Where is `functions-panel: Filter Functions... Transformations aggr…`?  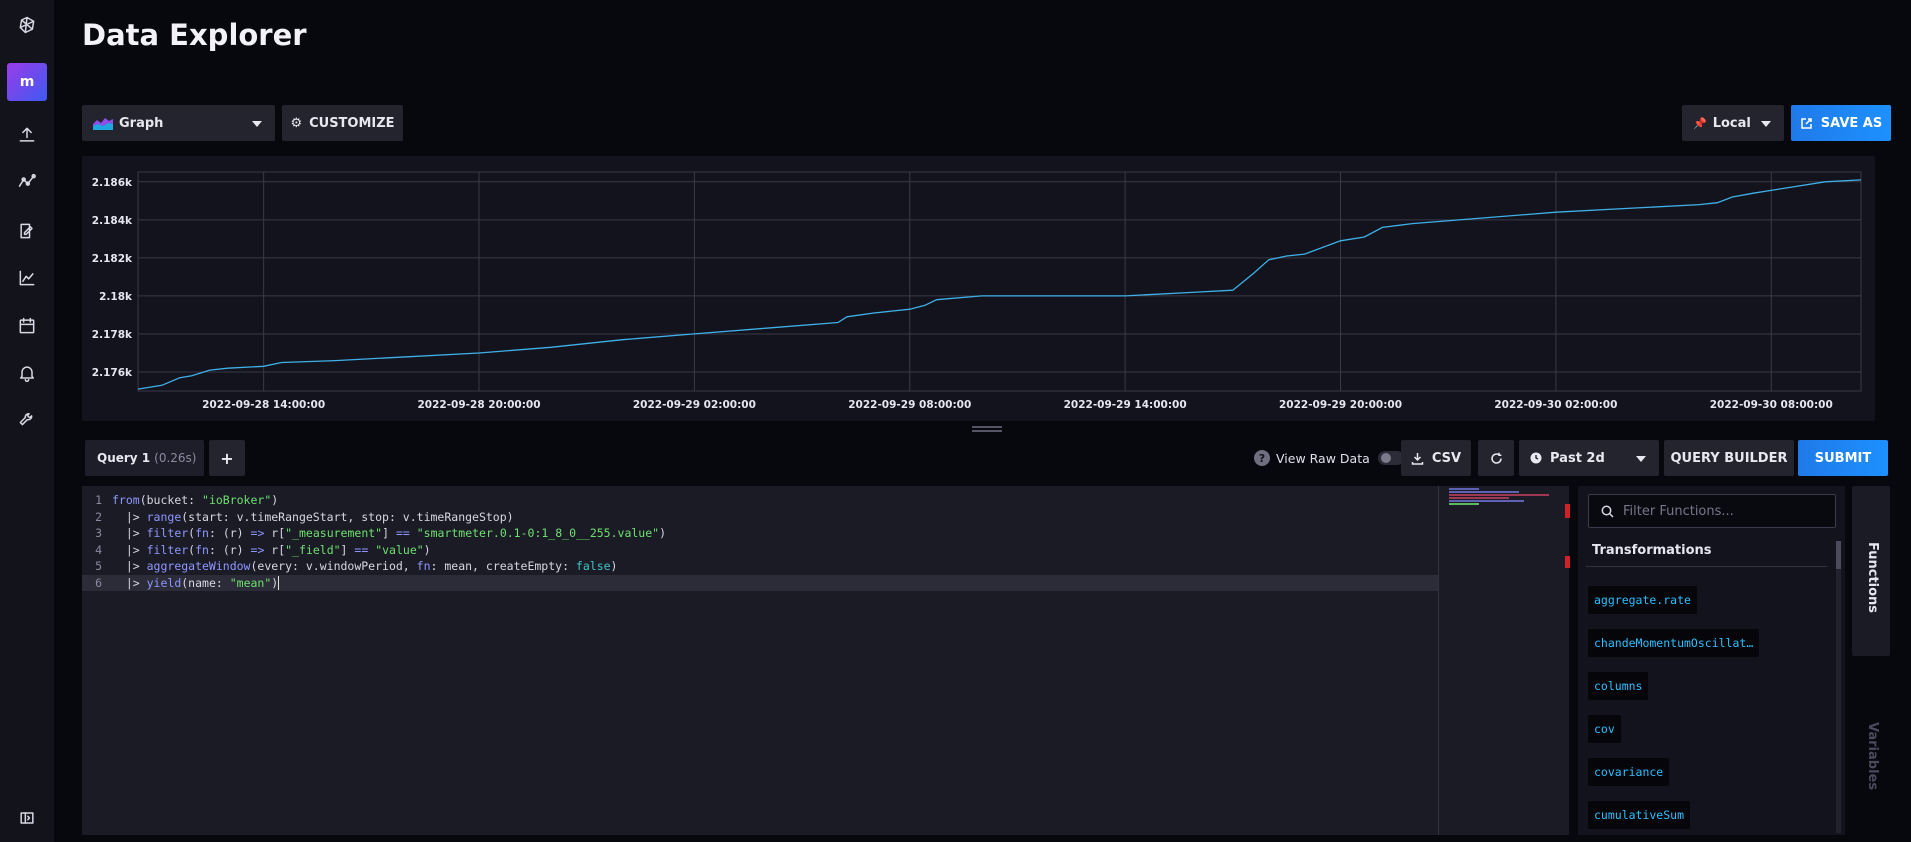 functions-panel: Filter Functions... Transformations aggr… is located at coordinates (1711, 660).